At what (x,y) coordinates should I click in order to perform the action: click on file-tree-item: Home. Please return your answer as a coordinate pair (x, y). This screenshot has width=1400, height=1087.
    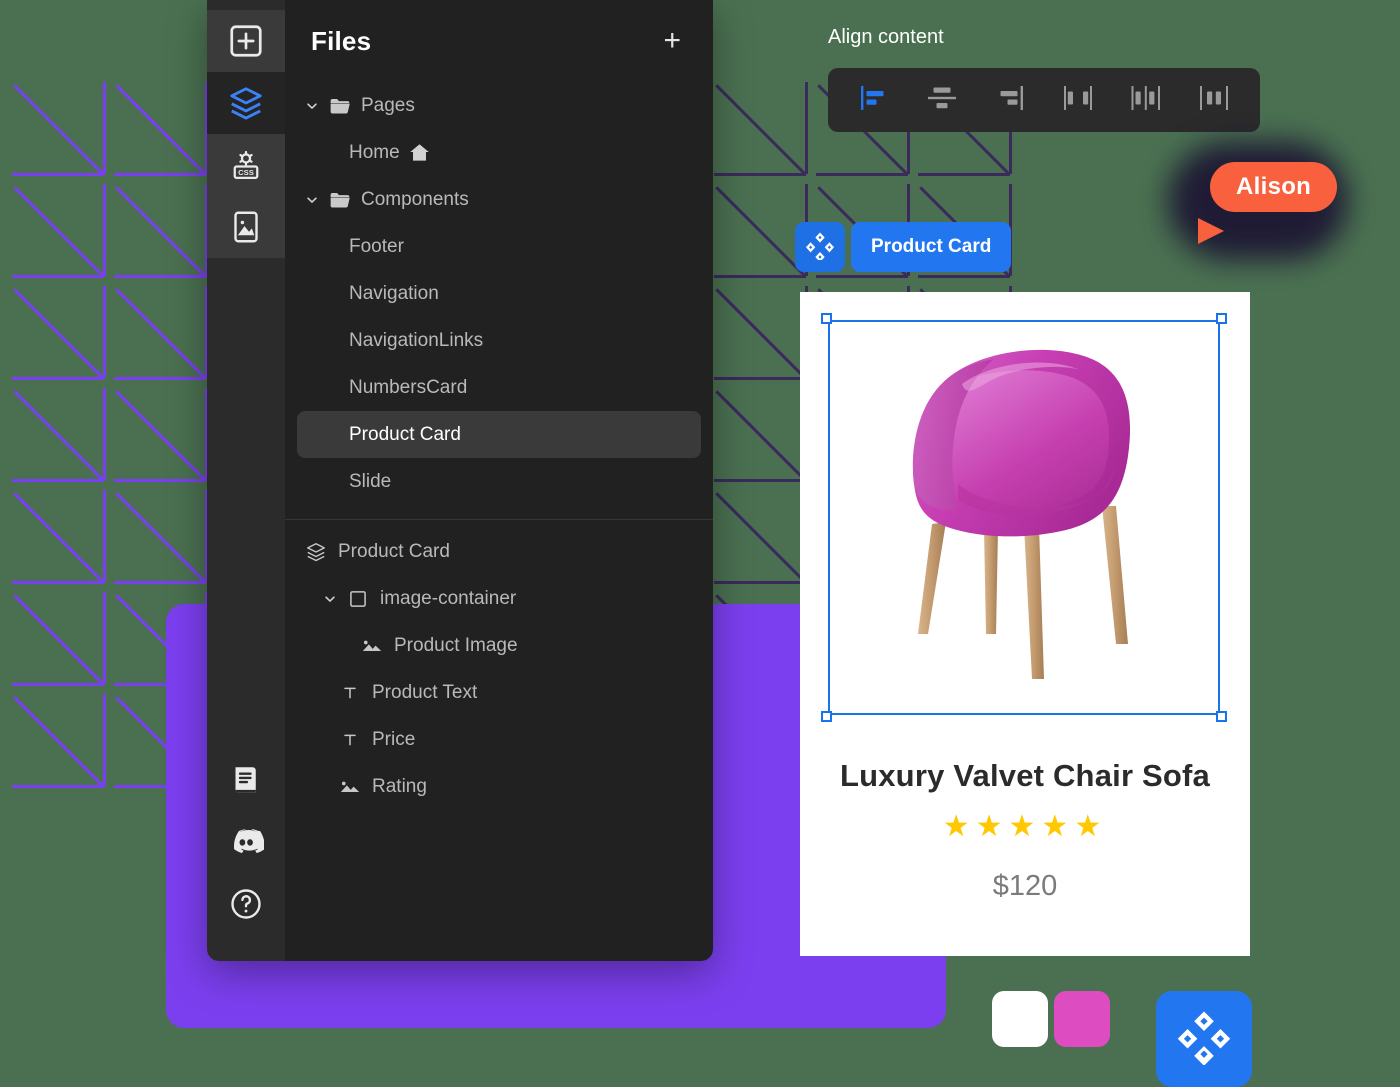
    Looking at the image, I should click on (499, 152).